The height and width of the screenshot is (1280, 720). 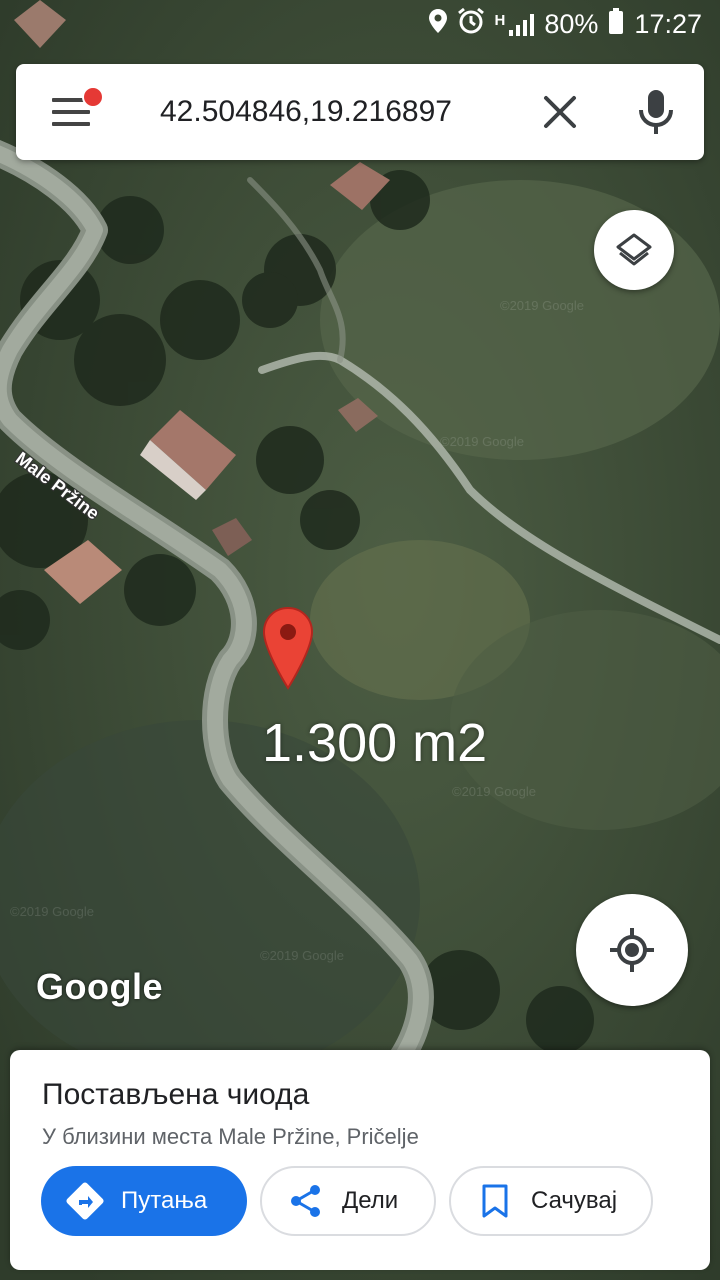 I want to click on search-bar, so click(x=360, y=112).